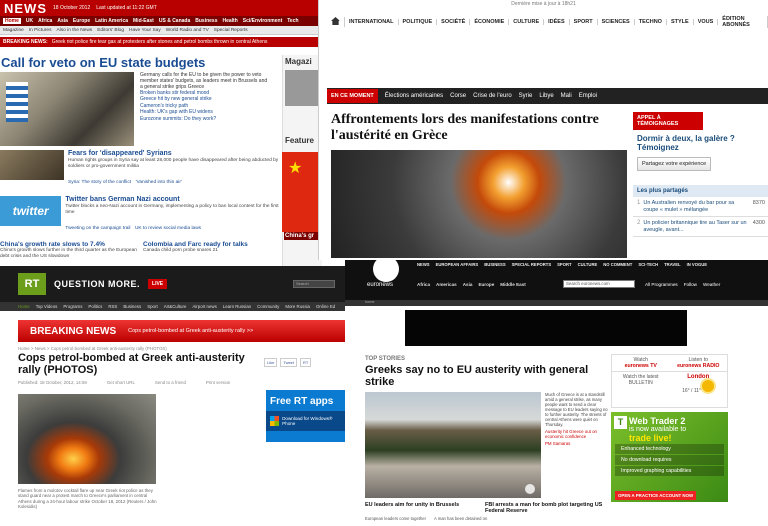  Describe the element at coordinates (372, 22) in the screenshot. I see `lm-nav-item: INTERNATIONAL` at that location.